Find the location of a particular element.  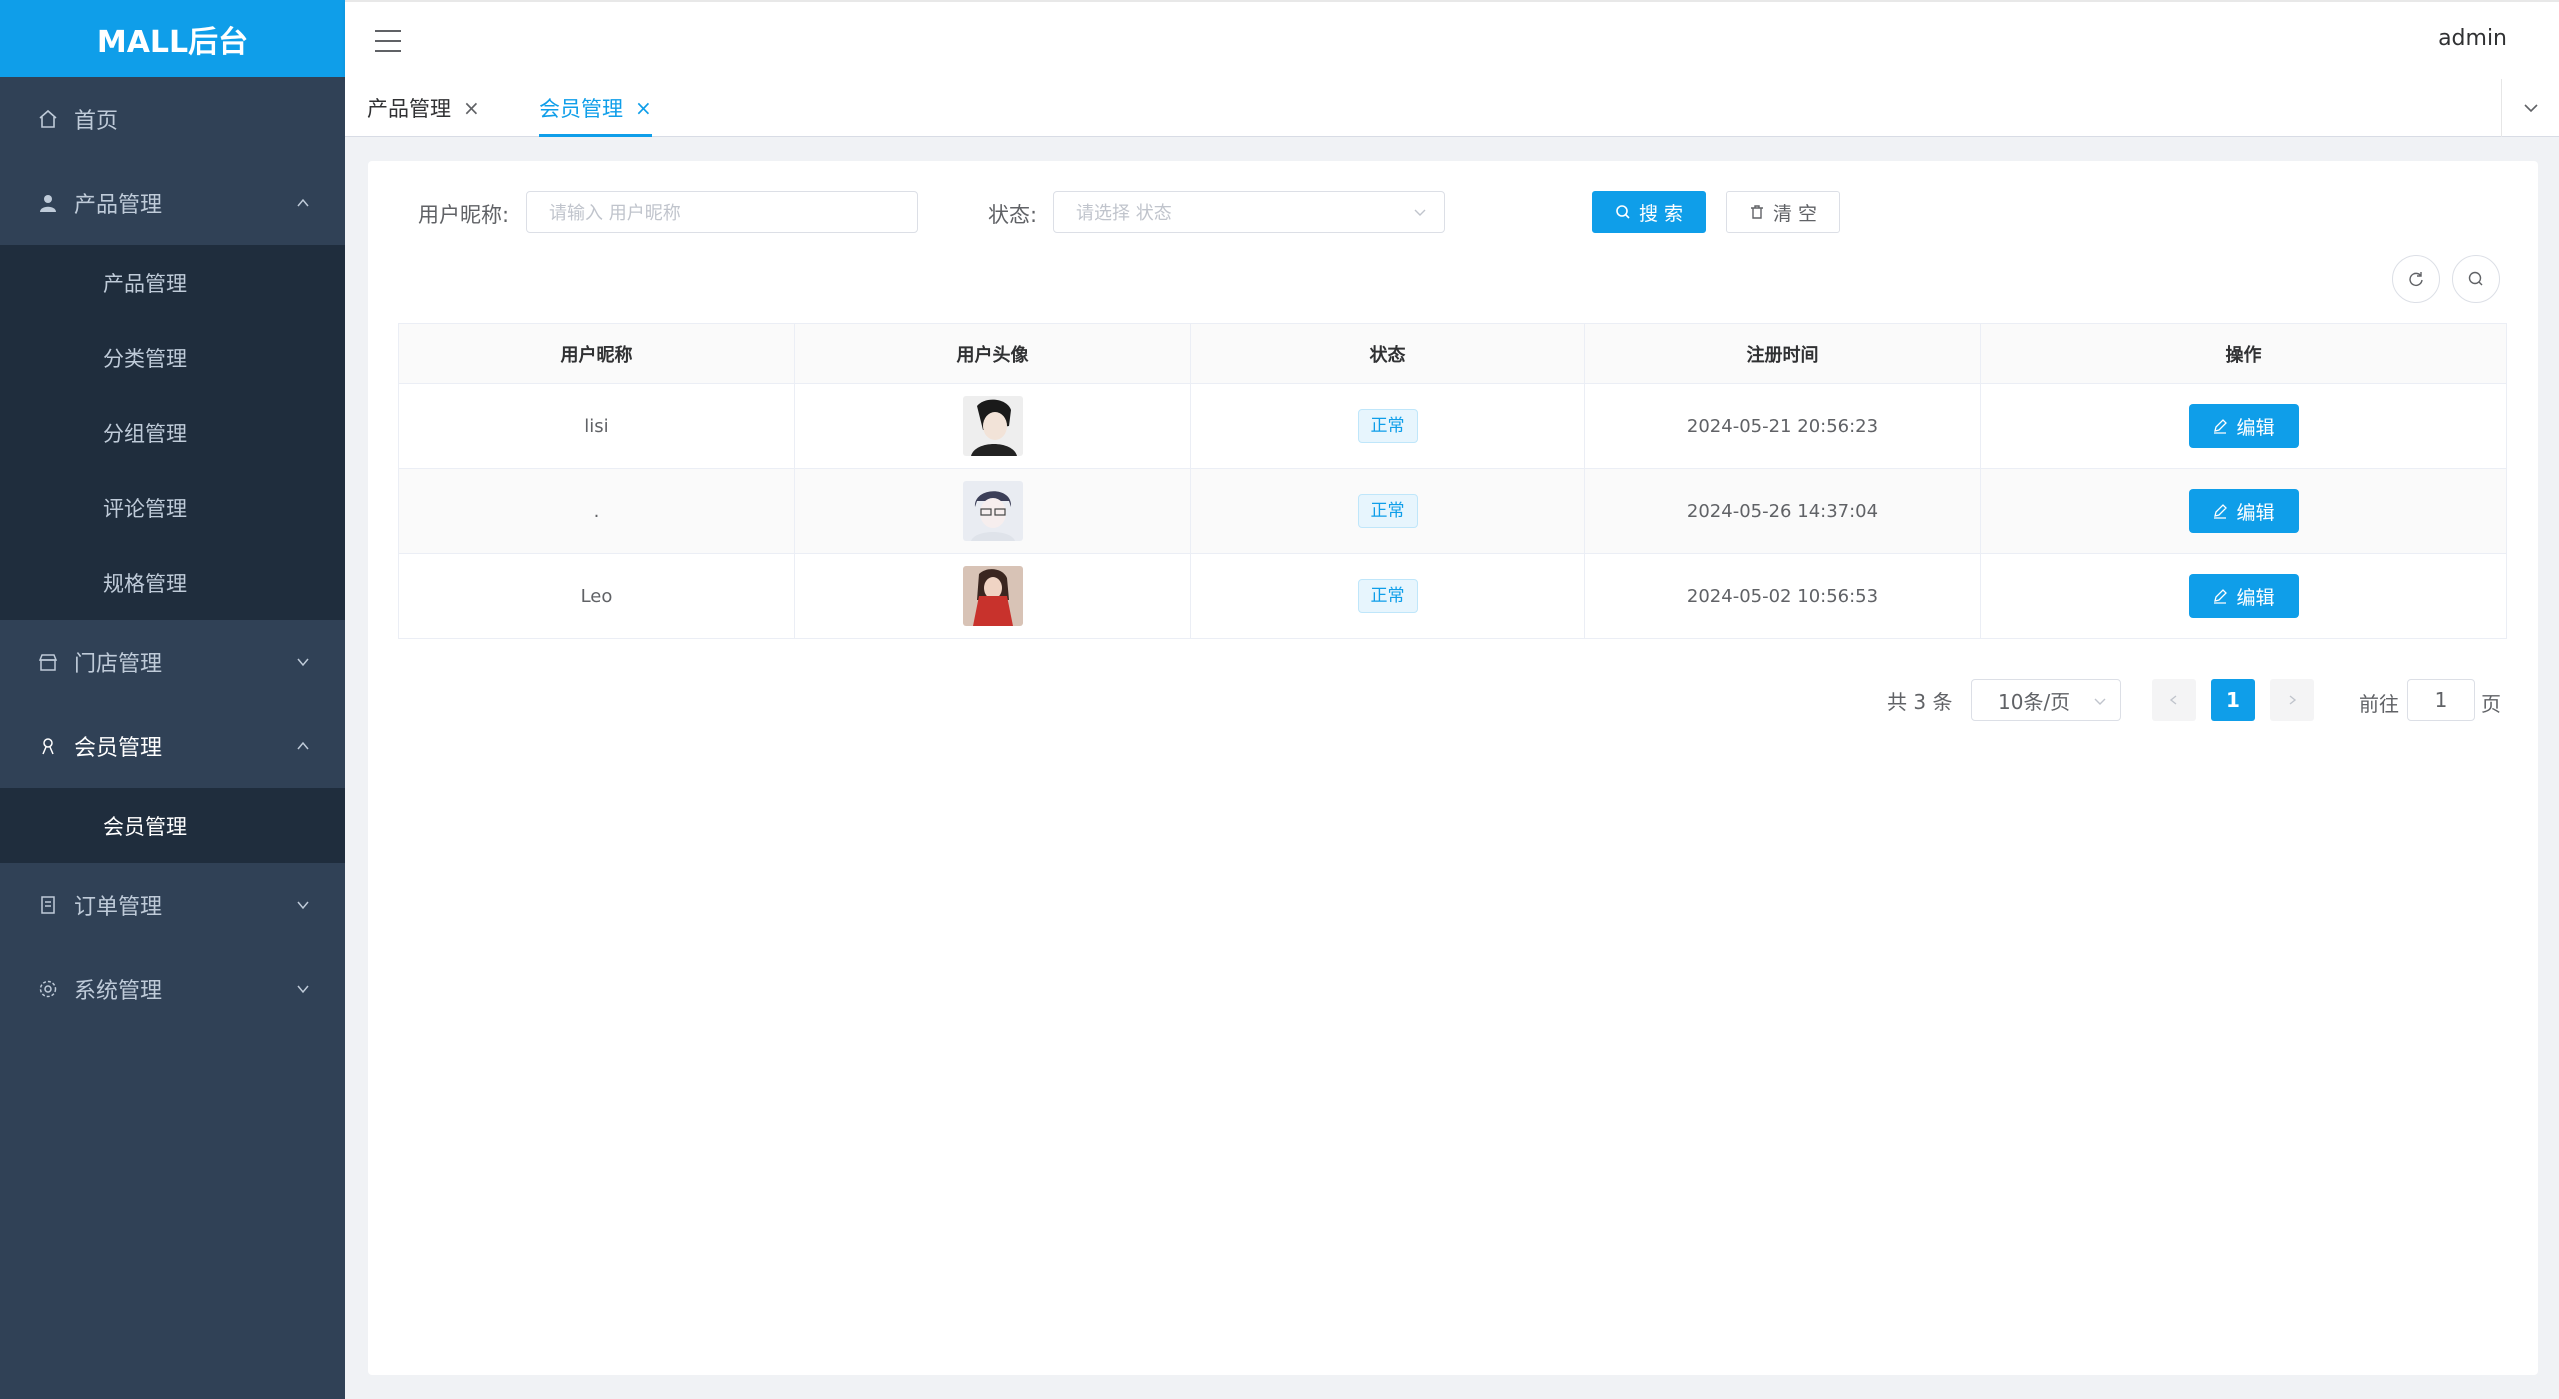

menu-product: 产品管理 is located at coordinates (172, 203).